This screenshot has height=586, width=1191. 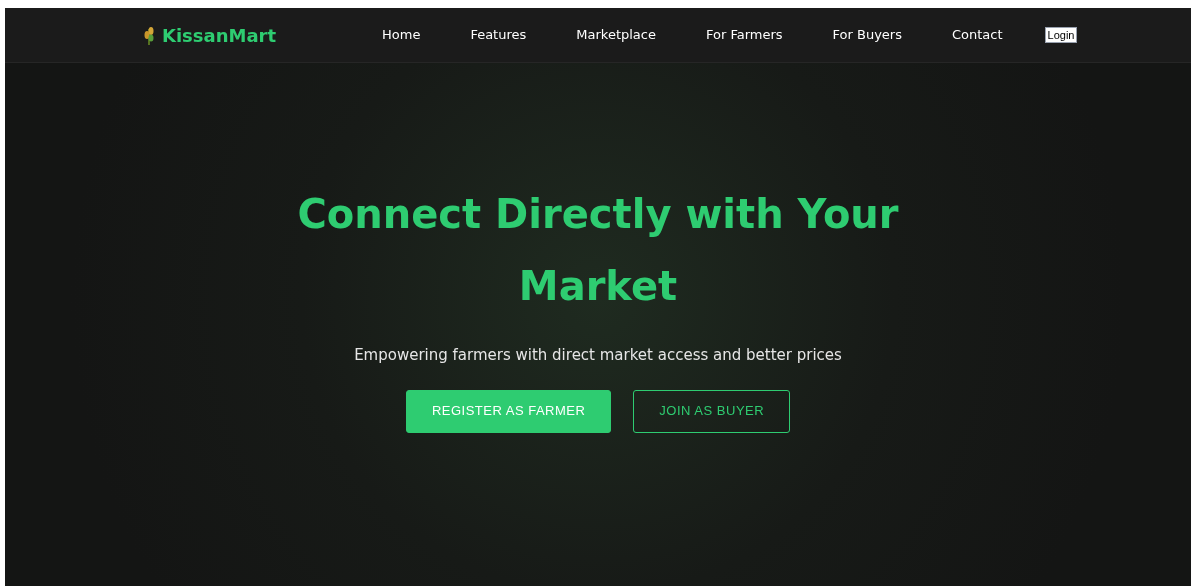 What do you see at coordinates (598, 355) in the screenshot?
I see `hero-subtitle: Empowering farmers with direct market access and better prices` at bounding box center [598, 355].